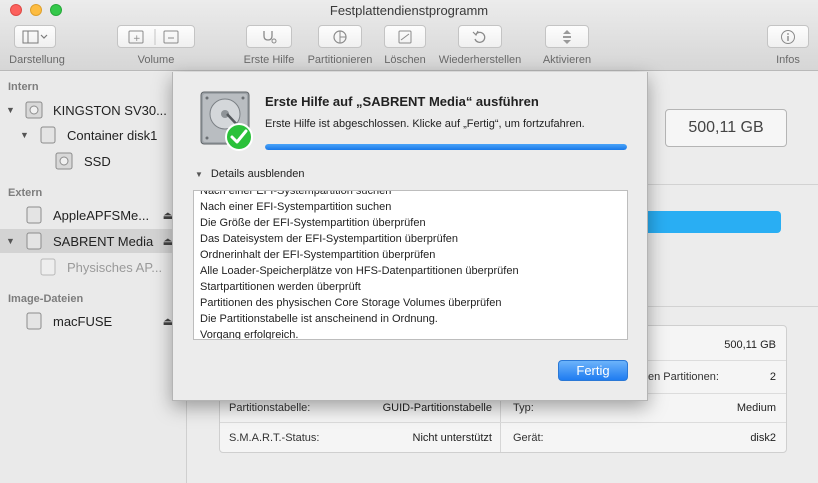  What do you see at coordinates (48, 135) in the screenshot?
I see `container-icon` at bounding box center [48, 135].